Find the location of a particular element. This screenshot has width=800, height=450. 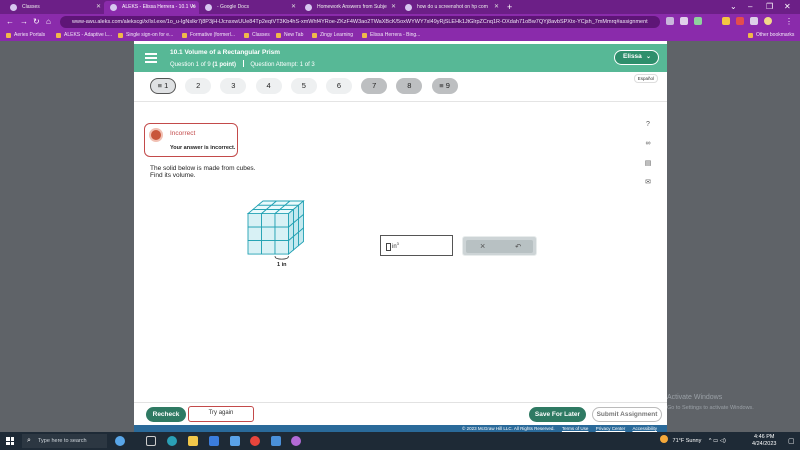

problem-line: Find its volume. is located at coordinates (173, 175).